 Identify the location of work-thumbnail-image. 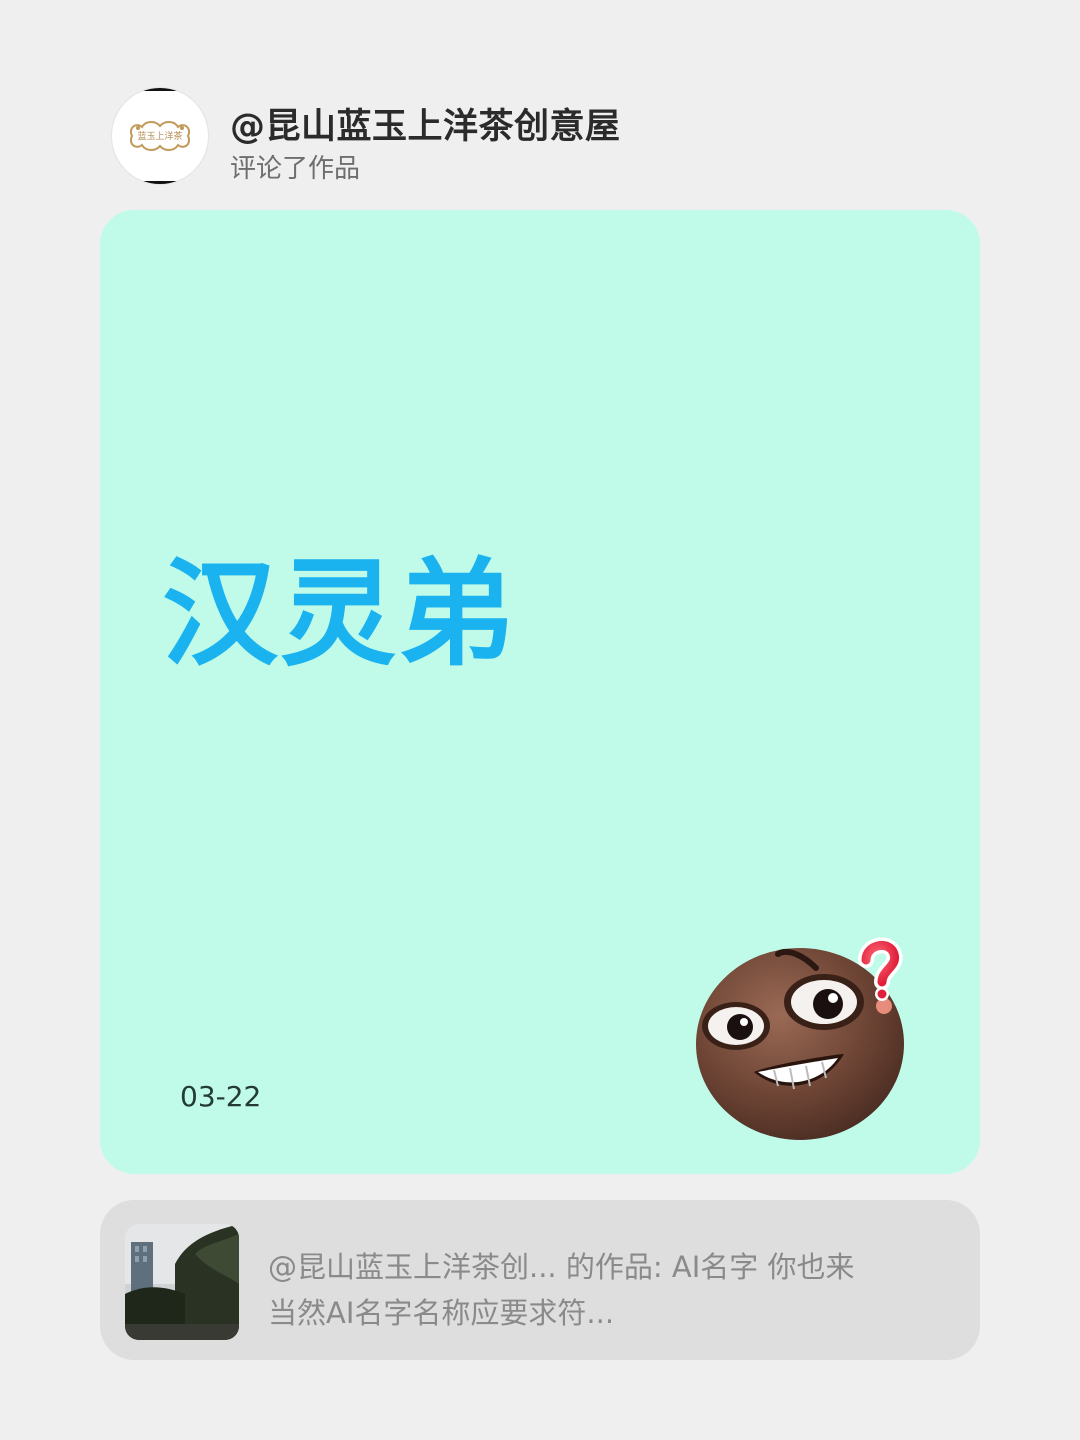
(182, 1282).